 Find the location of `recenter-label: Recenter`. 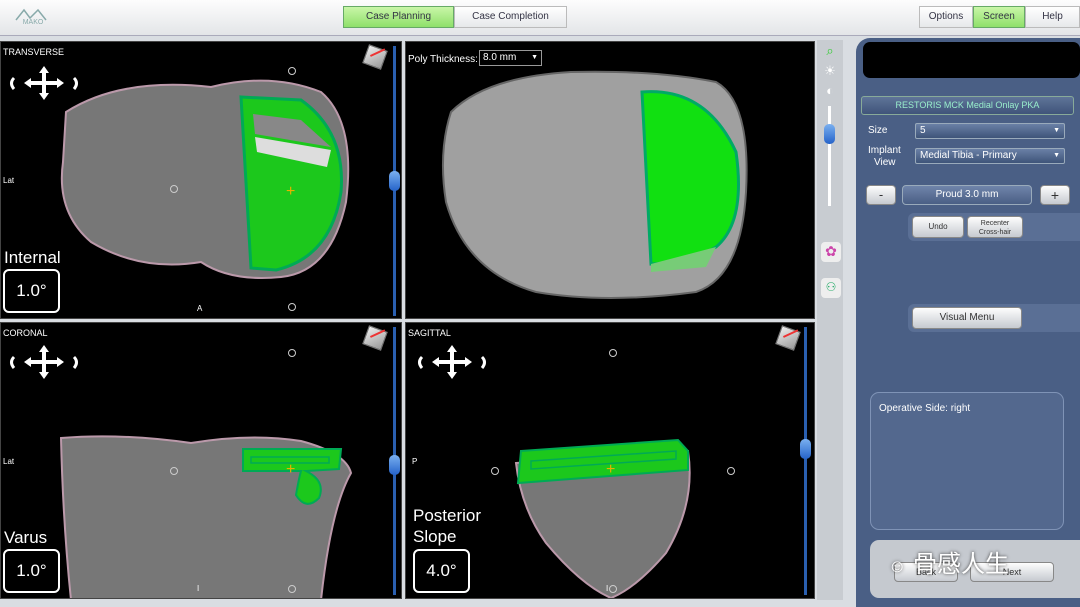

recenter-label: Recenter is located at coordinates (995, 223).